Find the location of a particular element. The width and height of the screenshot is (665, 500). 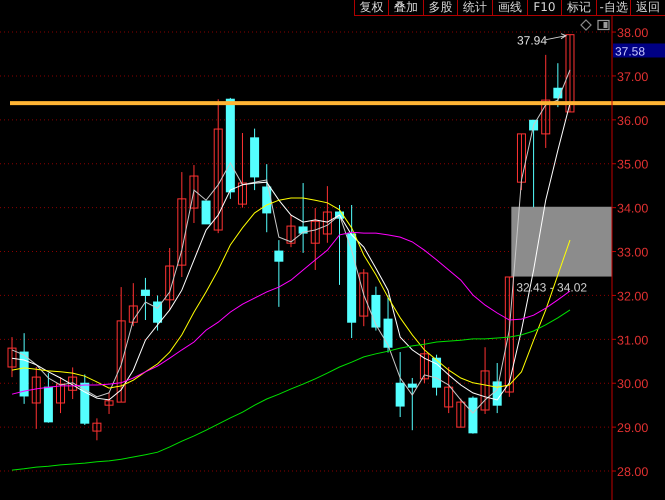

axis-label: 34.00 is located at coordinates (632, 209).